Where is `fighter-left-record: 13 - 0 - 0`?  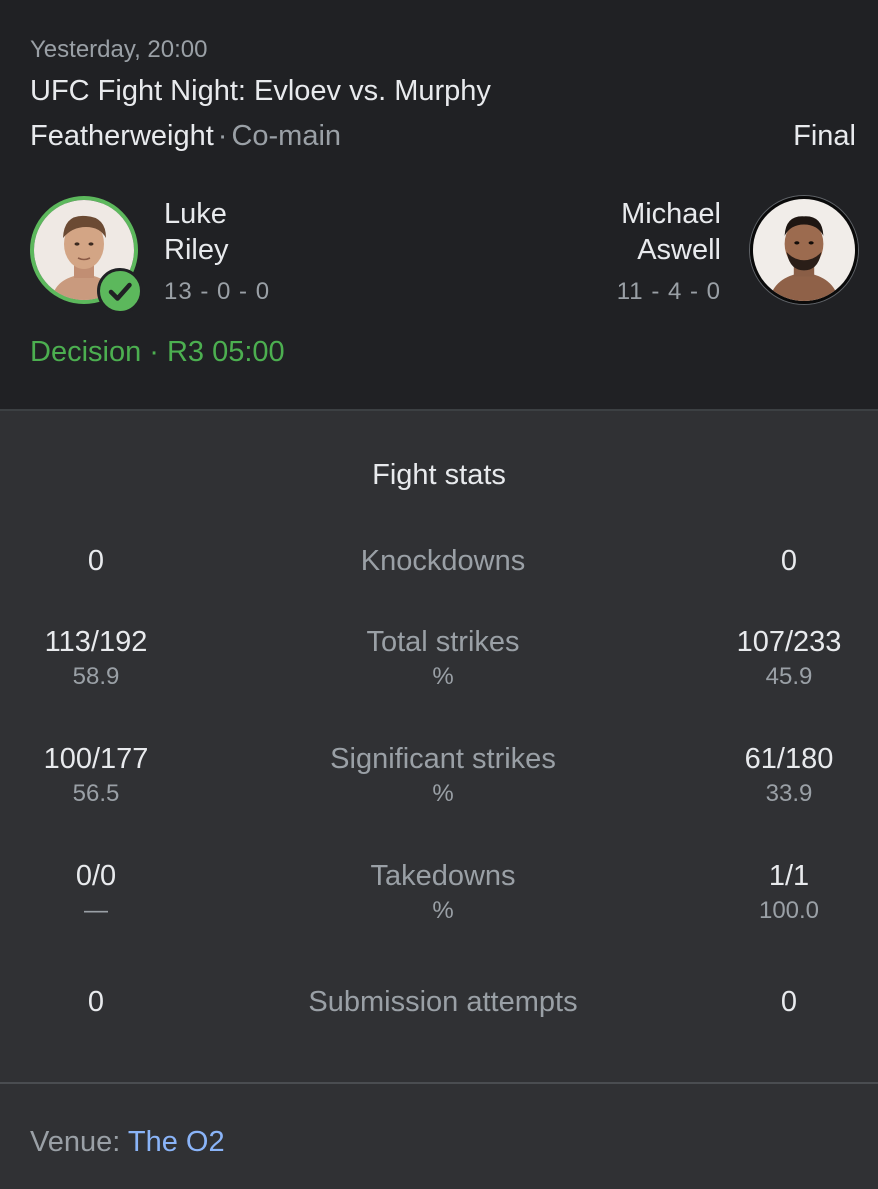 fighter-left-record: 13 - 0 - 0 is located at coordinates (217, 291).